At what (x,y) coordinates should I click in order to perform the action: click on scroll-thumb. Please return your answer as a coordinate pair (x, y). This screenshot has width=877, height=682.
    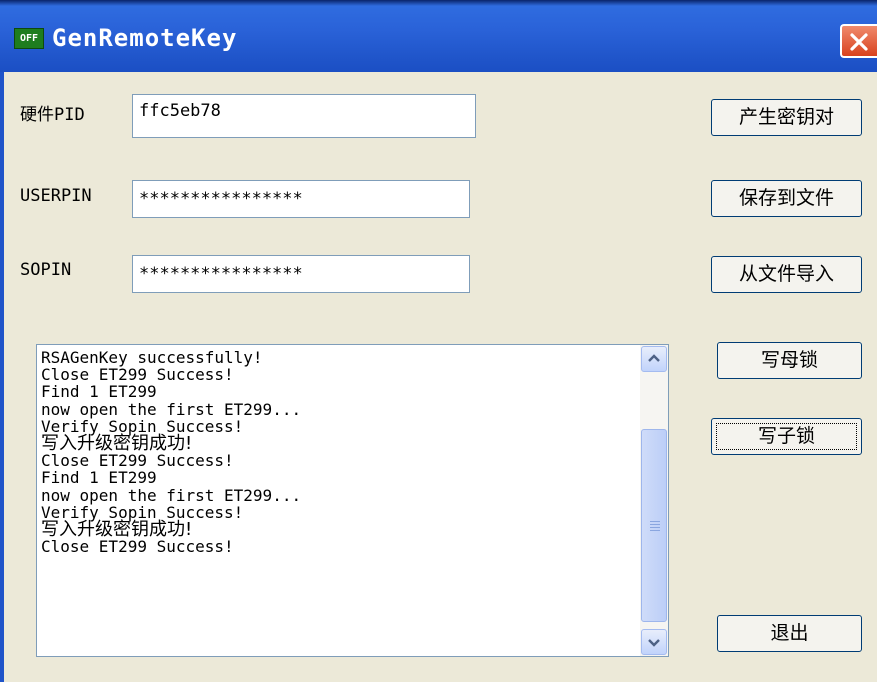
    Looking at the image, I should click on (654, 525).